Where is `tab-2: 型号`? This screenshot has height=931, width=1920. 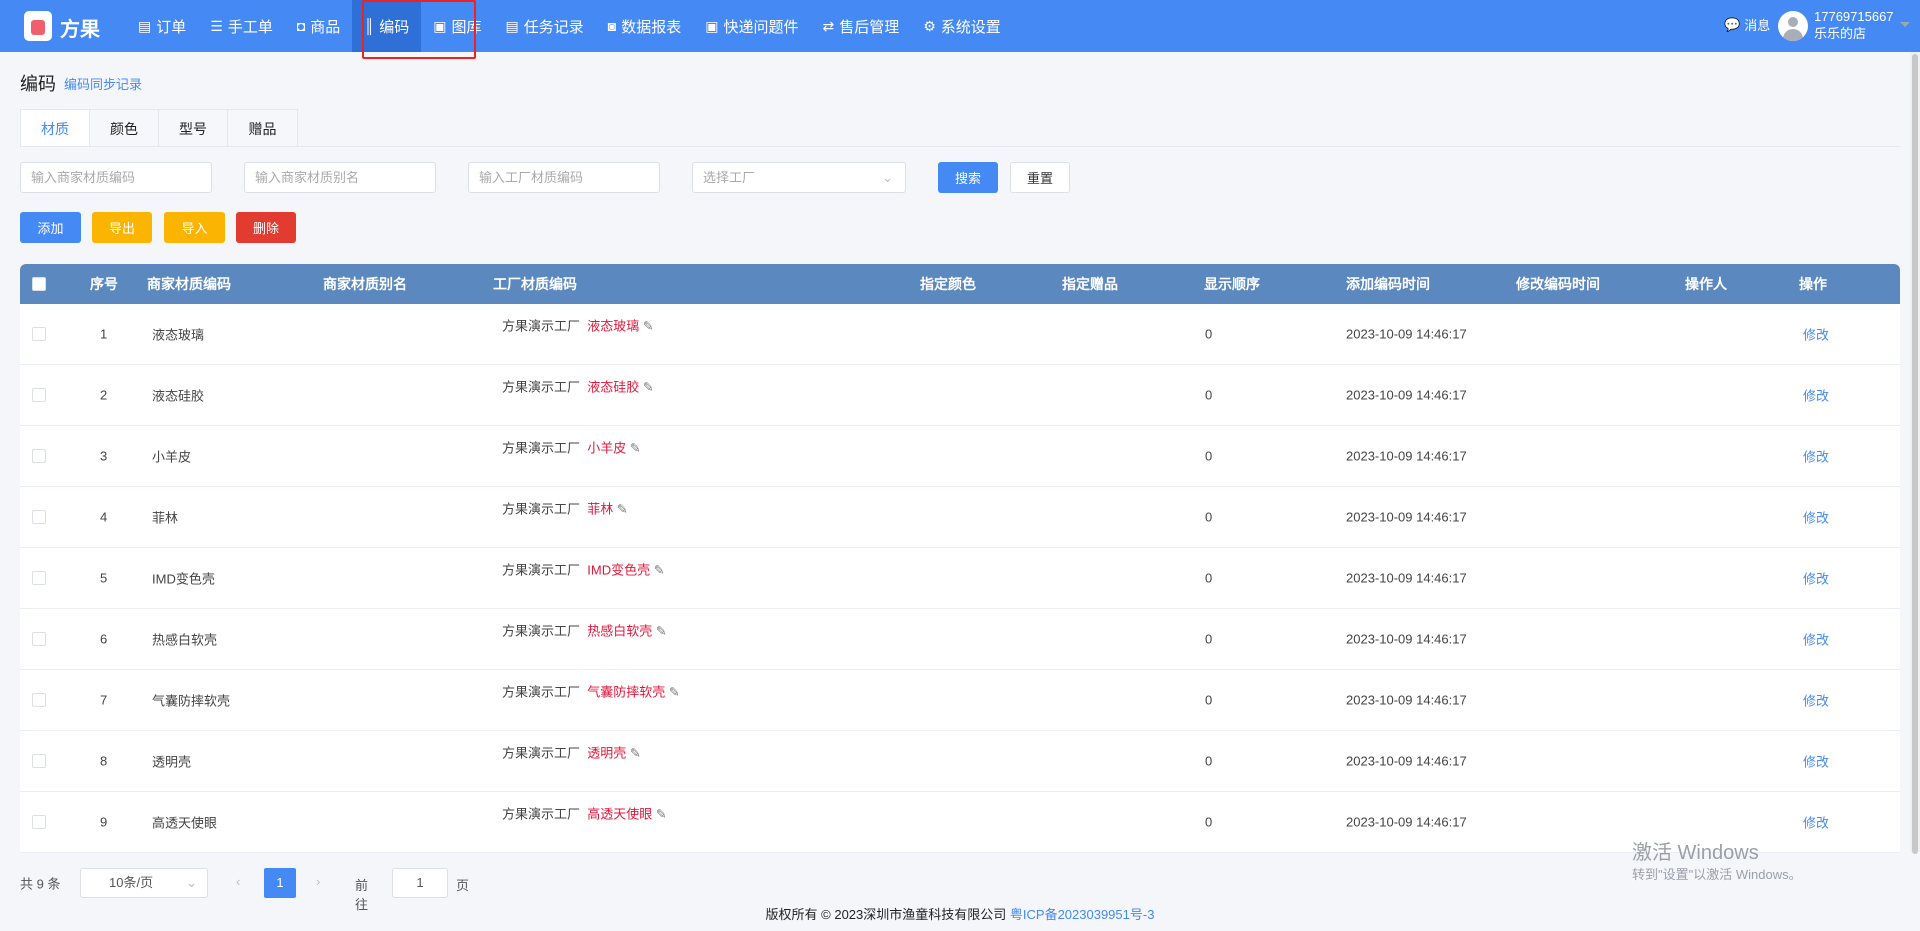 tab-2: 型号 is located at coordinates (193, 128).